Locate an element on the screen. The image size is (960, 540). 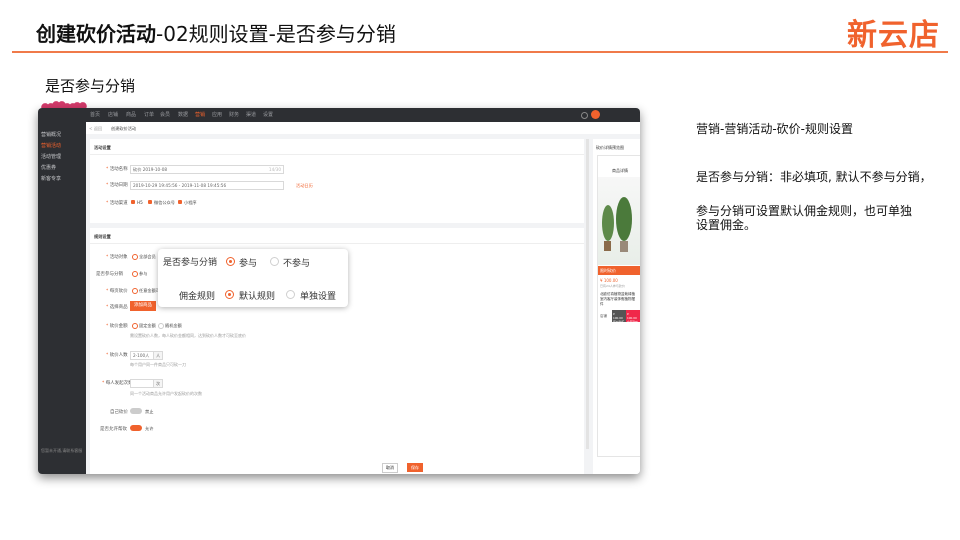
scrollbar is located at coordinates (587, 294).